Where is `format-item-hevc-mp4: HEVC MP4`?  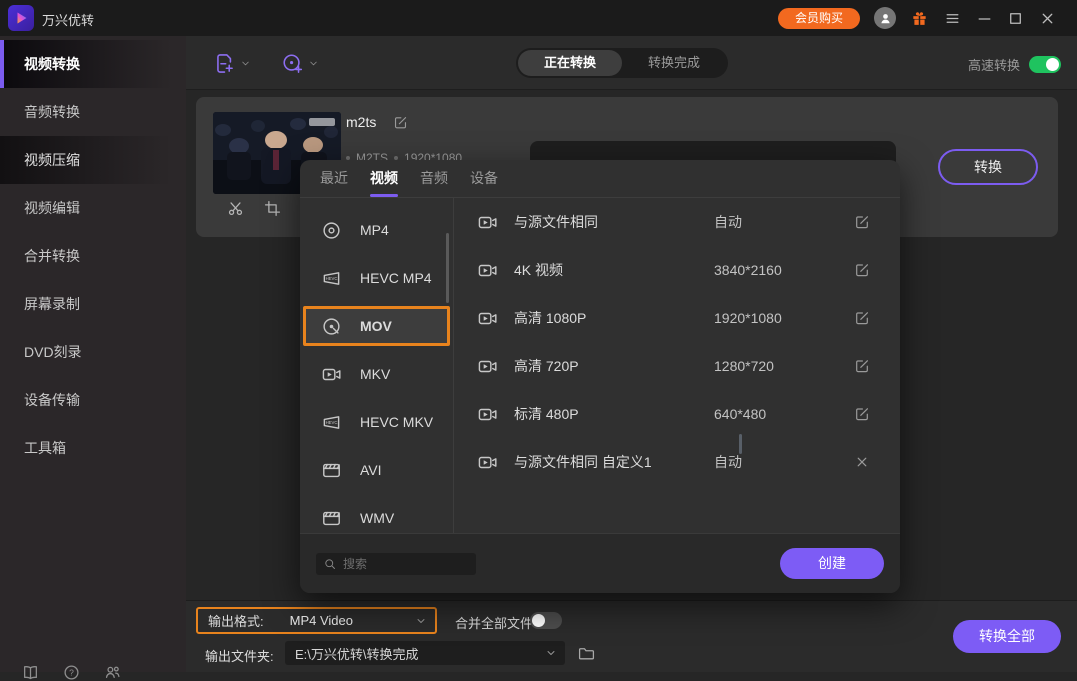
format-item-hevc-mp4: HEVC MP4 is located at coordinates (376, 278).